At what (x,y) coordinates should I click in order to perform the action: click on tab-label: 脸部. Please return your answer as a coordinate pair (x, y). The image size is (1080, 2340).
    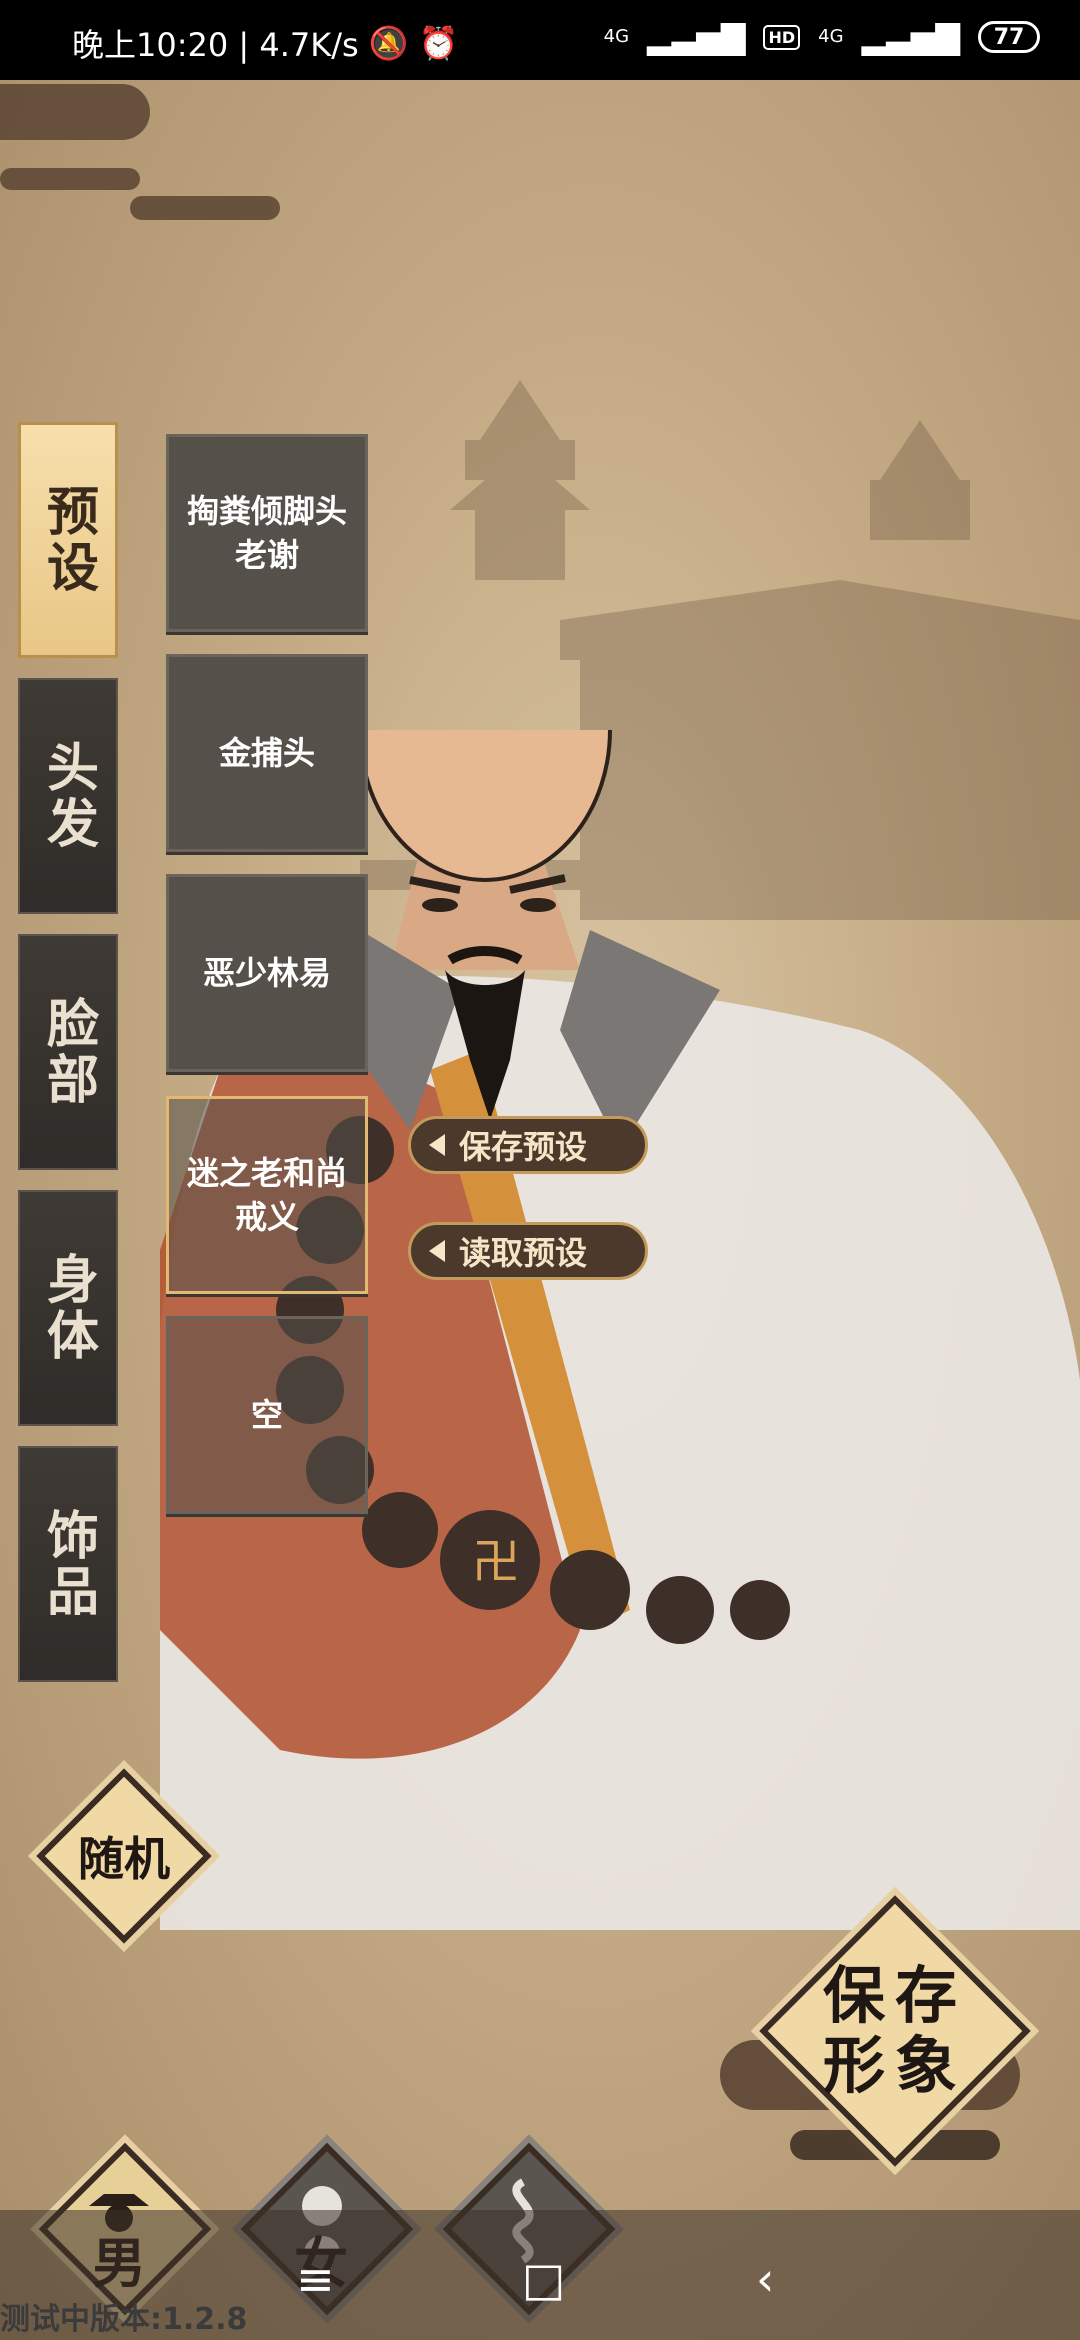
    Looking at the image, I should click on (68, 1052).